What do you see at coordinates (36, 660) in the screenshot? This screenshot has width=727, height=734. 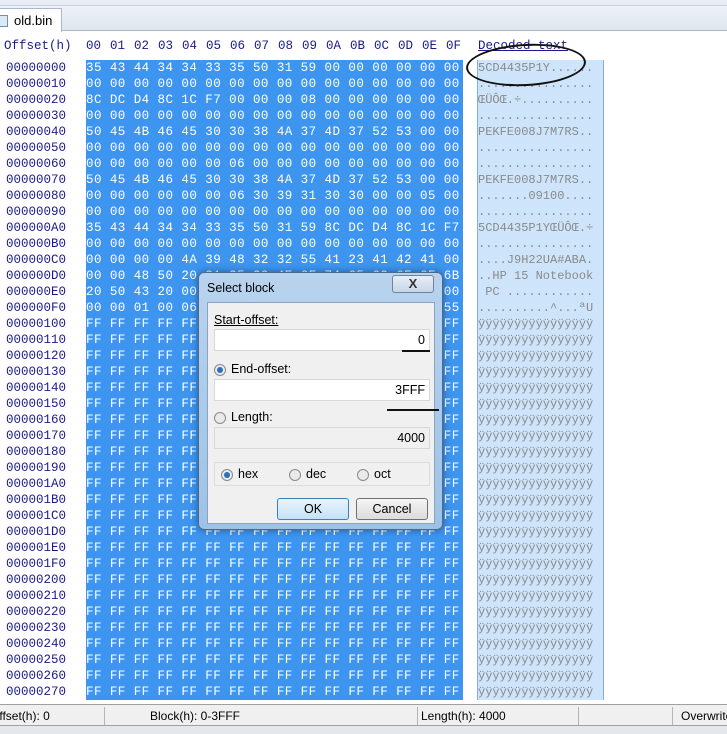 I see `row-offset: 00000250` at bounding box center [36, 660].